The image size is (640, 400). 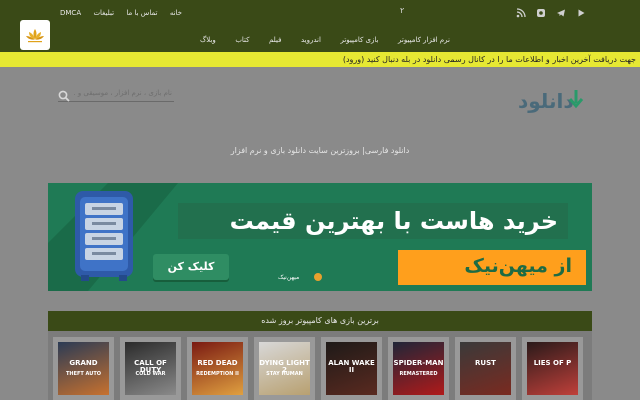 I want to click on search-icon, so click(x=64, y=96).